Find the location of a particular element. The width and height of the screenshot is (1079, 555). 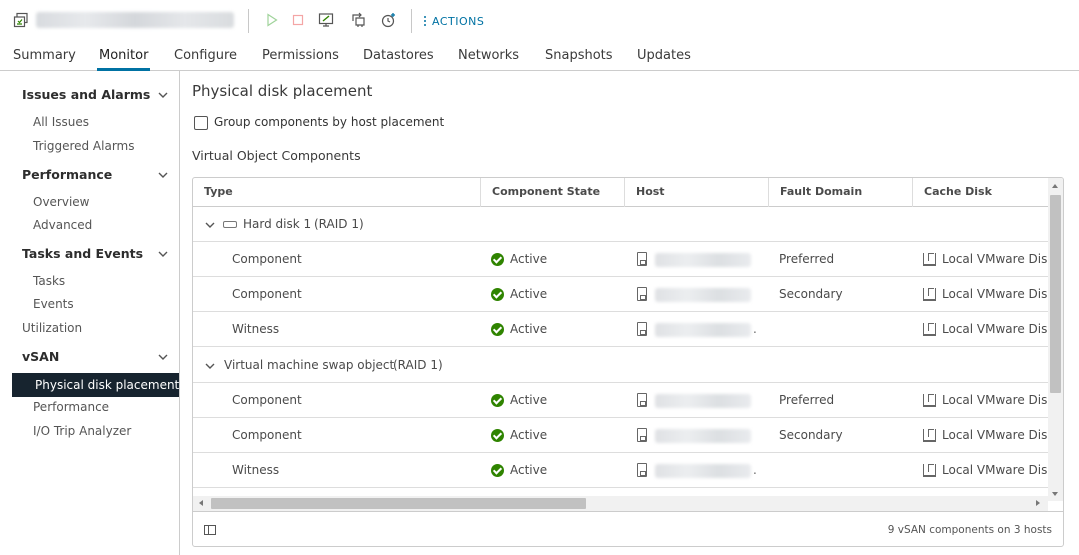

sidebar-item-events: Events is located at coordinates (53, 304).